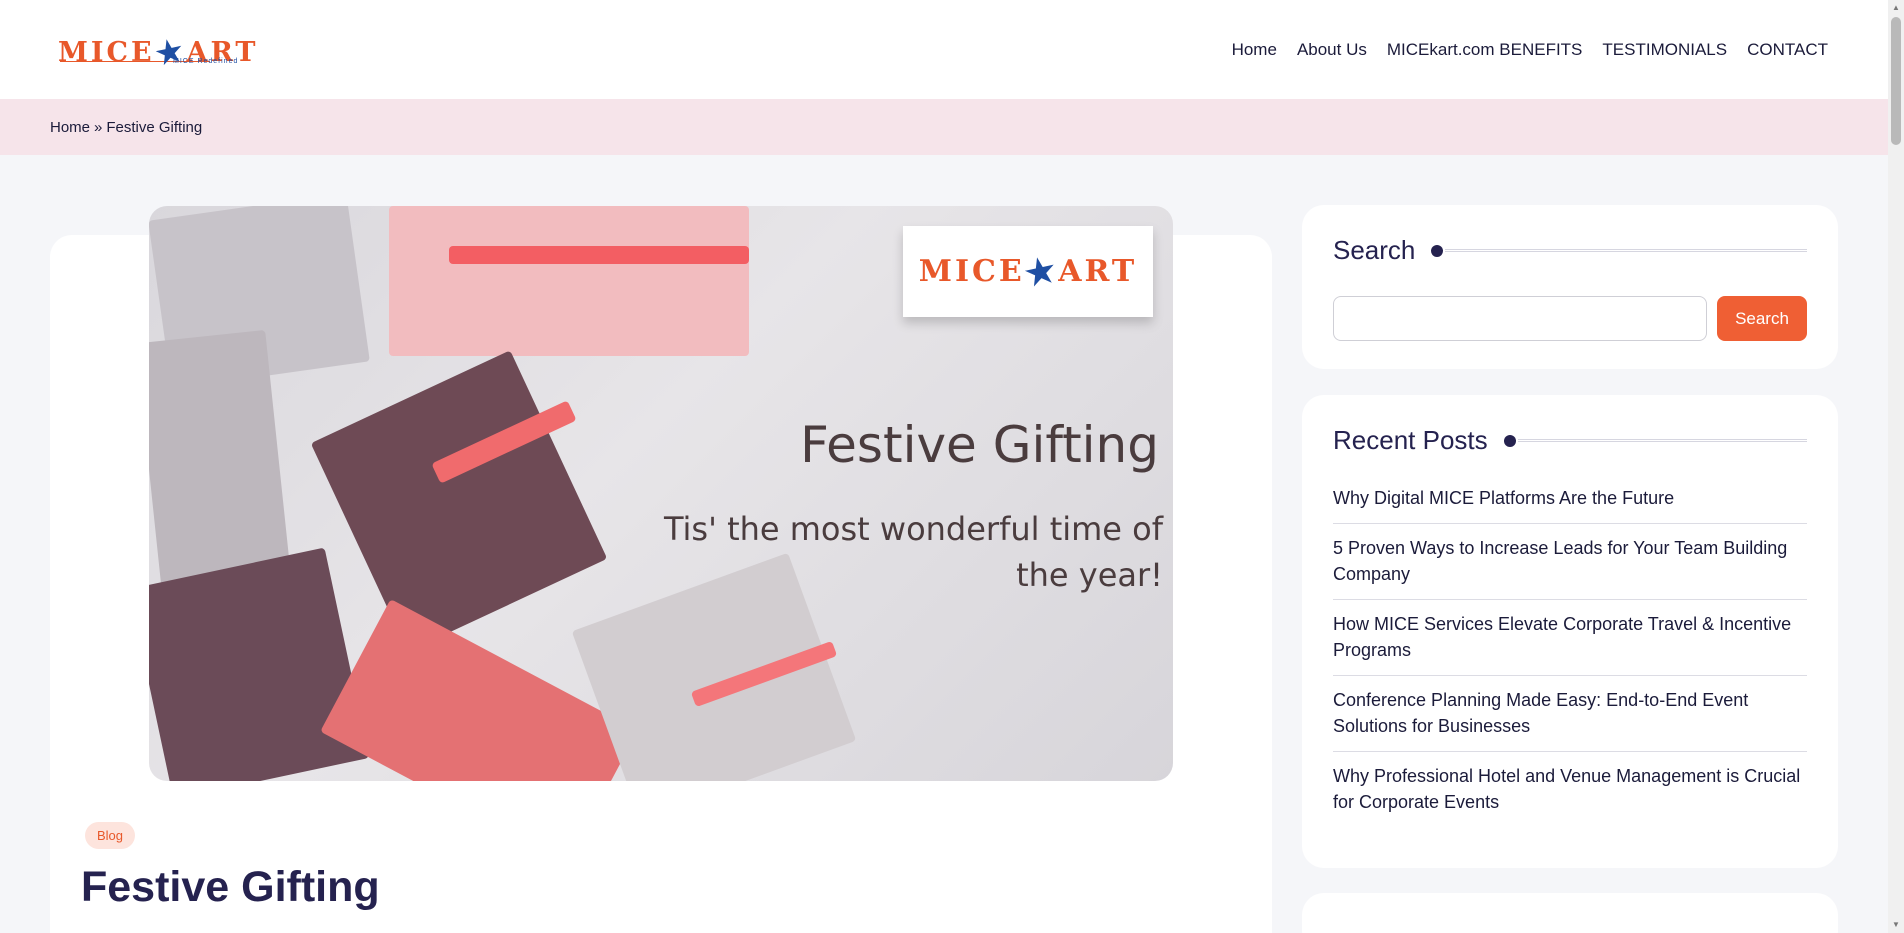  What do you see at coordinates (1762, 318) in the screenshot?
I see `search-button: Search` at bounding box center [1762, 318].